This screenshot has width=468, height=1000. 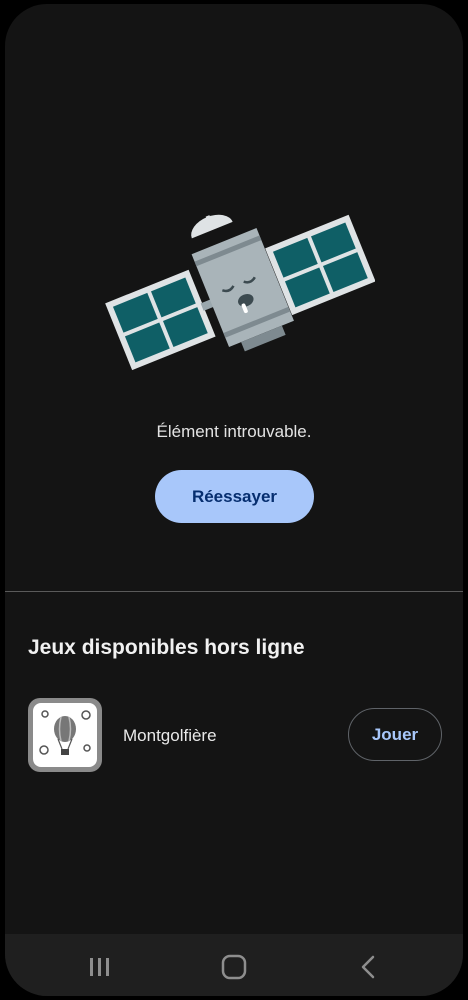 I want to click on error-message: Élément introuvable., so click(x=234, y=431).